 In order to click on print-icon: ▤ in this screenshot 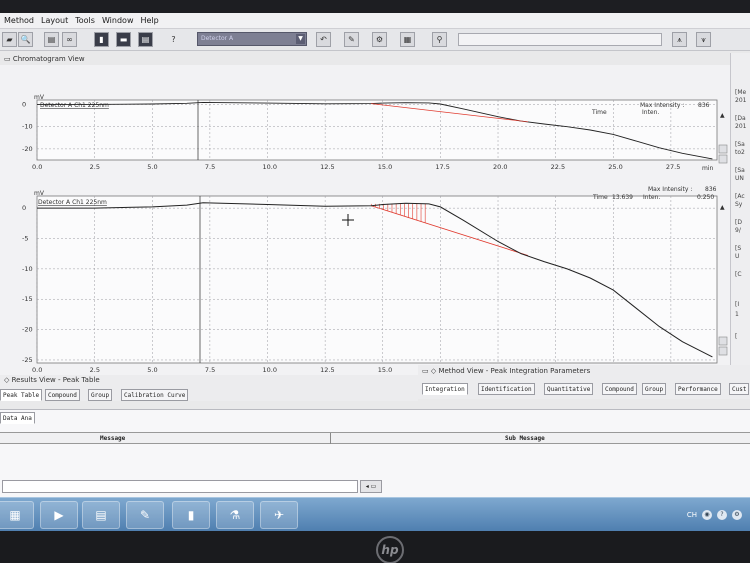, I will do `click(51, 39)`.